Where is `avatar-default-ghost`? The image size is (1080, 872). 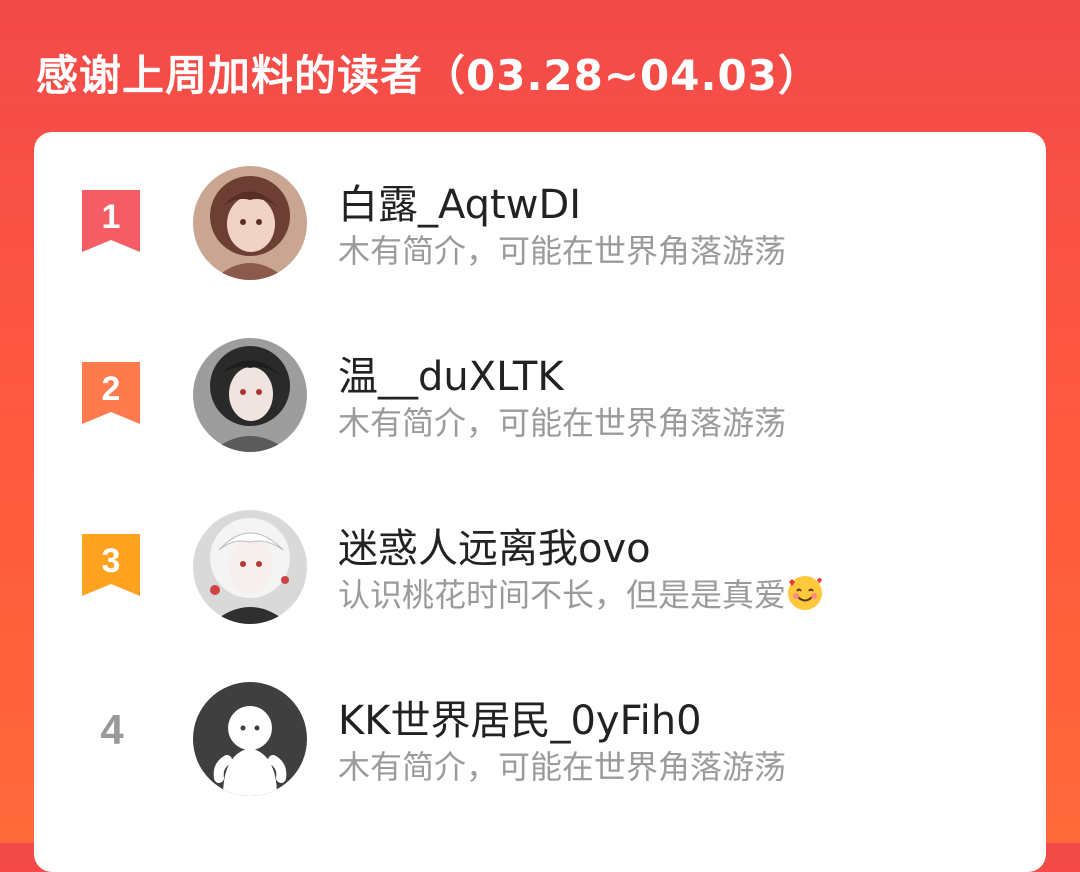 avatar-default-ghost is located at coordinates (250, 739).